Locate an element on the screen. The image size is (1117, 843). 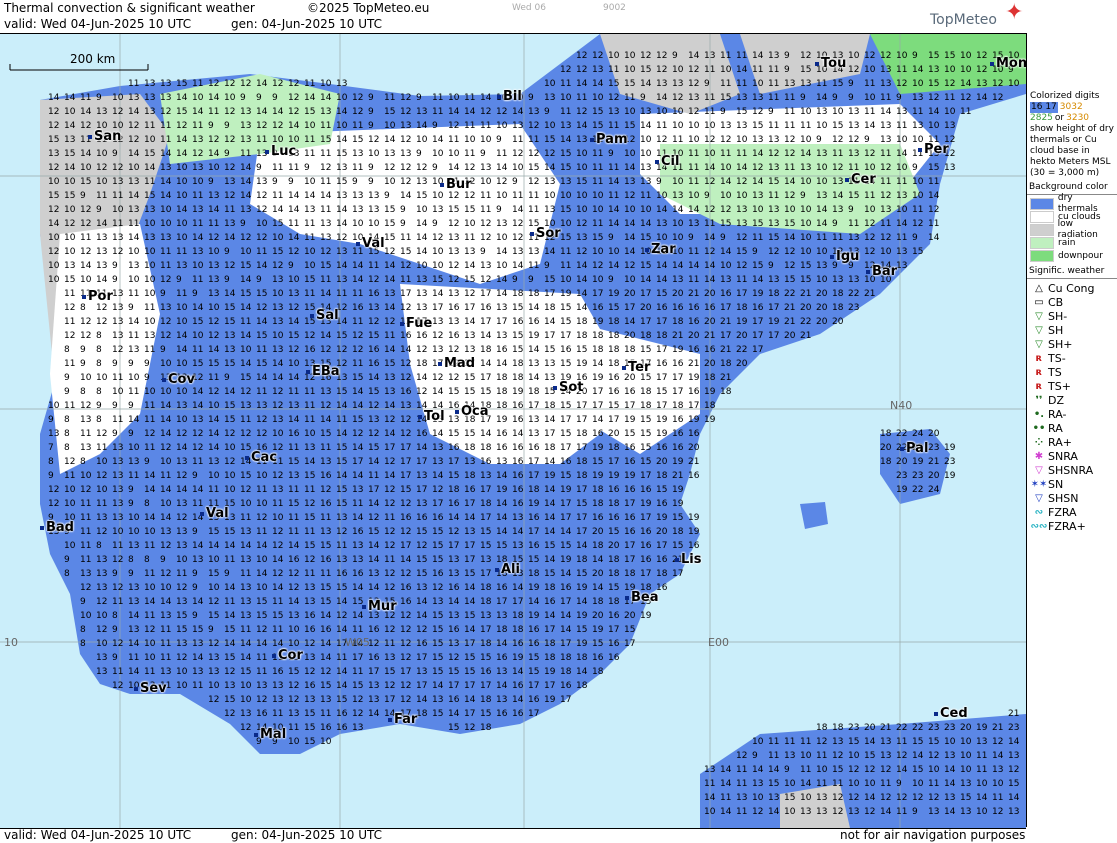
legend-wx-label: SH+ is located at coordinates (1060, 344).